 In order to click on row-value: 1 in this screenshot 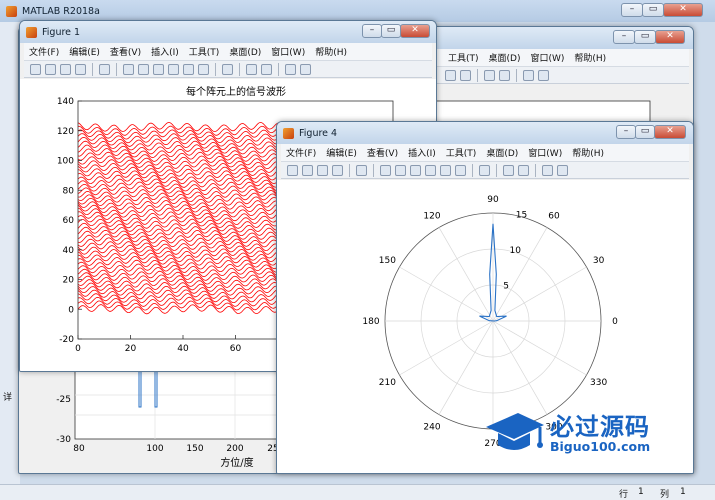, I will do `click(641, 492)`.